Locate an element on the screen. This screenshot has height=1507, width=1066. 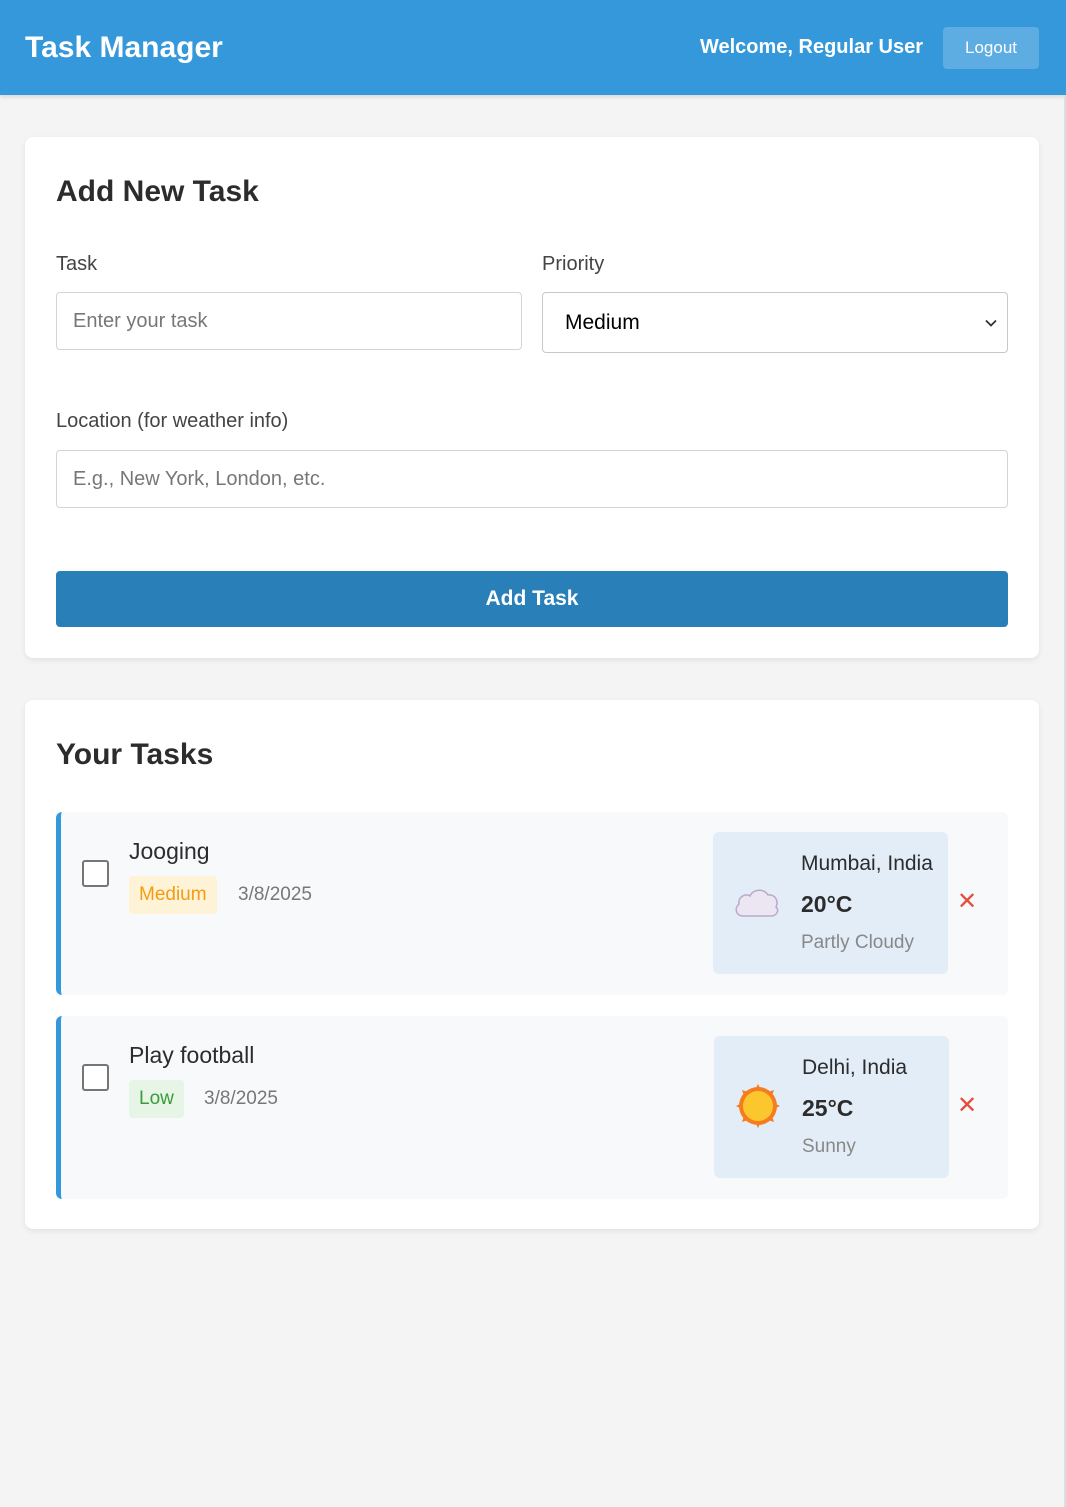
add-task-heading: Add New Task is located at coordinates (157, 191).